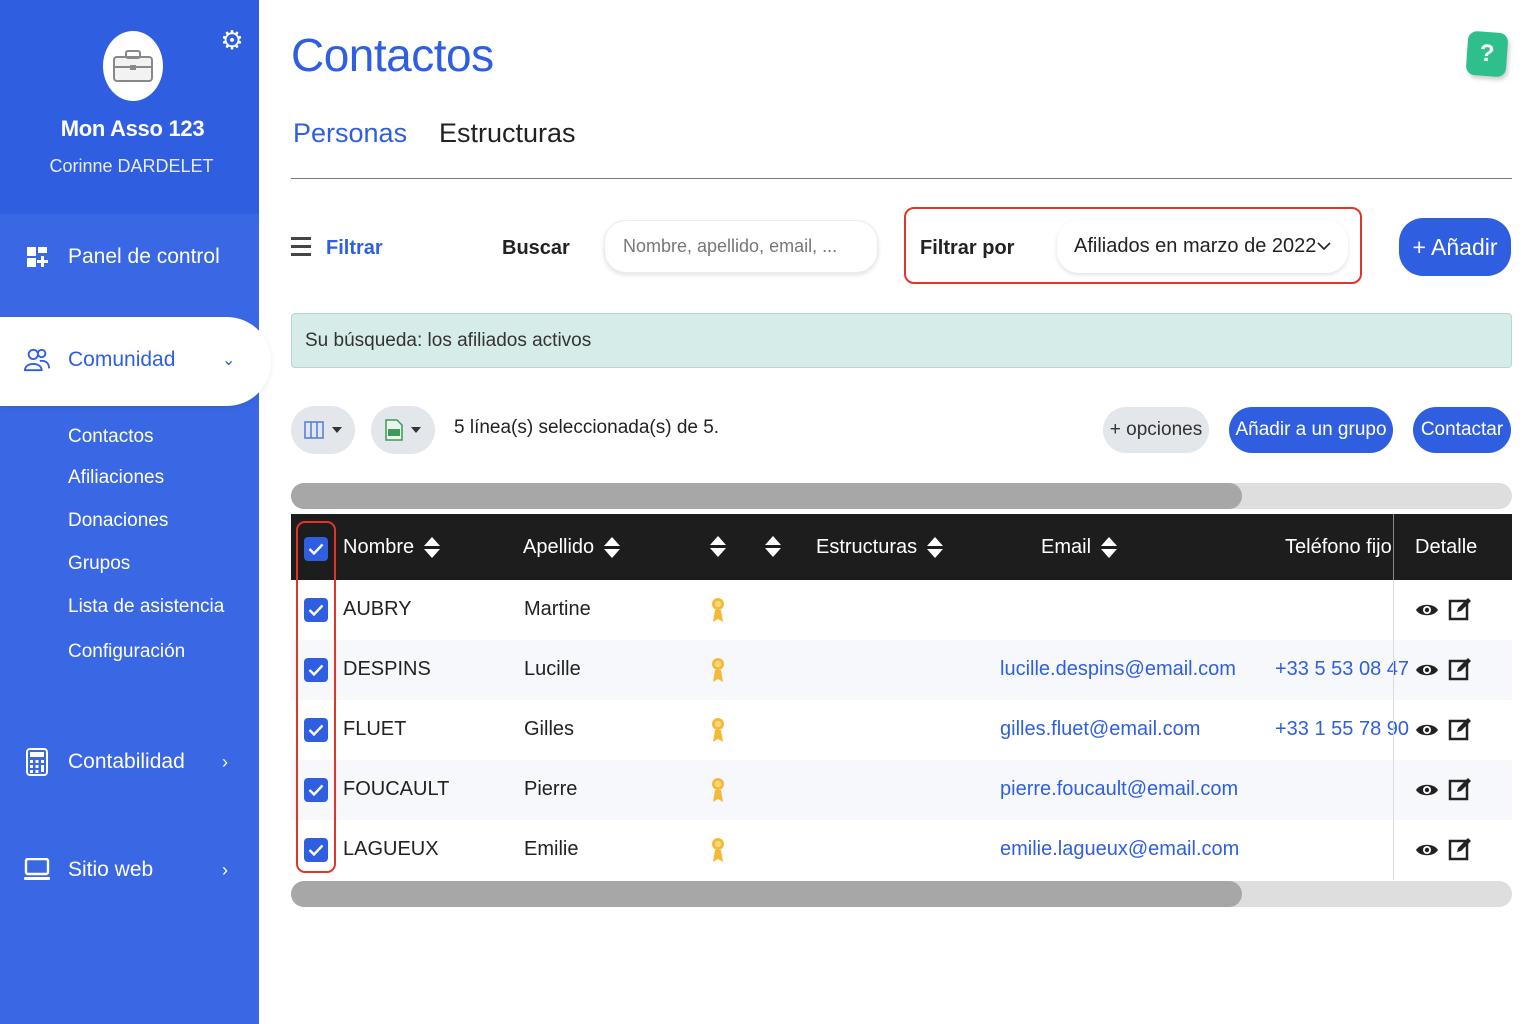 The height and width of the screenshot is (1024, 1536). I want to click on col-header-detalle-label: Detalle, so click(1446, 547).